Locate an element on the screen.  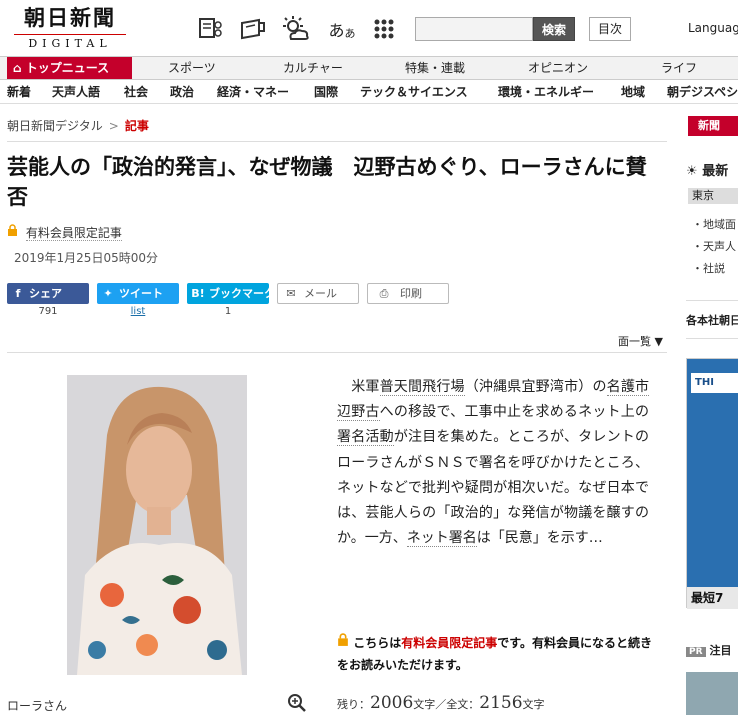
grid-menu-icon is located at coordinates (384, 29).